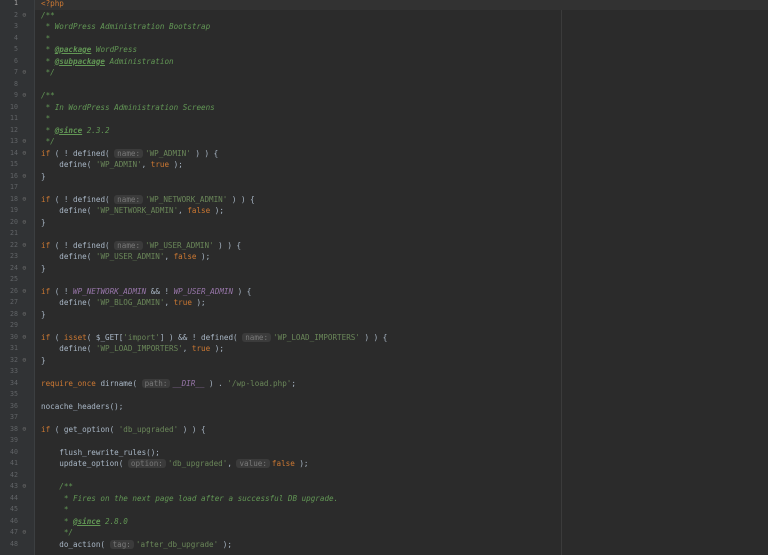  What do you see at coordinates (14, 371) in the screenshot?
I see `line-number: 33` at bounding box center [14, 371].